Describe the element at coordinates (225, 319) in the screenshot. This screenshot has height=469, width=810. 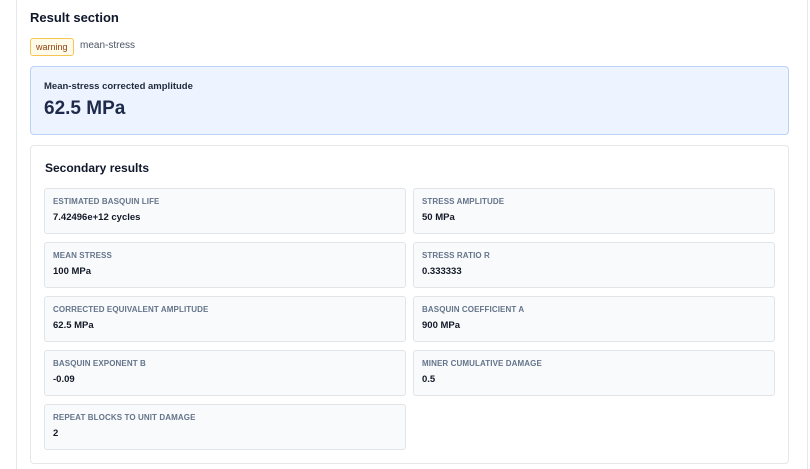
I see `result-card-corrected-equivalent-amplitude: CORRECTED EQUIVALENT AMPLITUDE 62.5 MPa` at that location.